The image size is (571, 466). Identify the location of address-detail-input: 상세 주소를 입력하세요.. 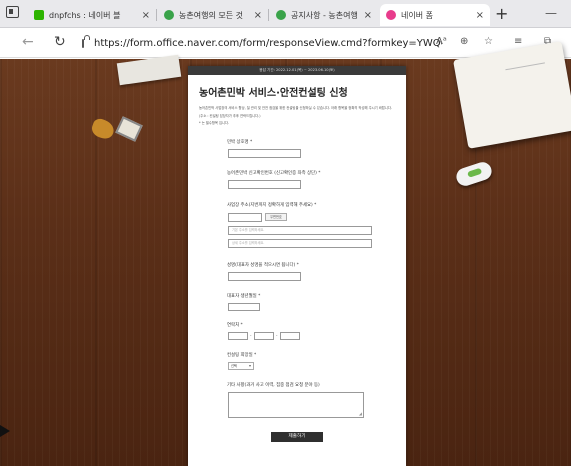
(300, 243).